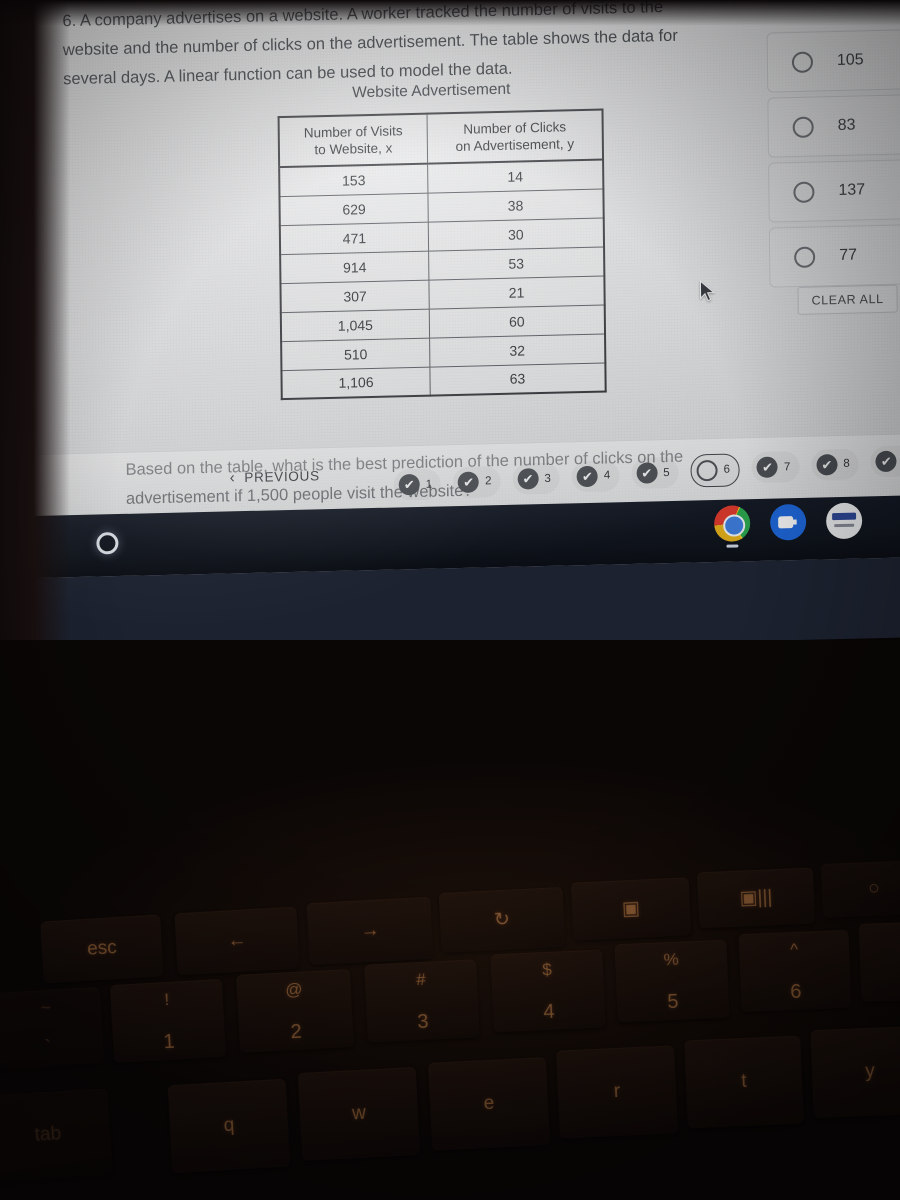 Image resolution: width=900 pixels, height=1200 pixels. Describe the element at coordinates (516, 292) in the screenshot. I see `cell-clicks: 21` at that location.